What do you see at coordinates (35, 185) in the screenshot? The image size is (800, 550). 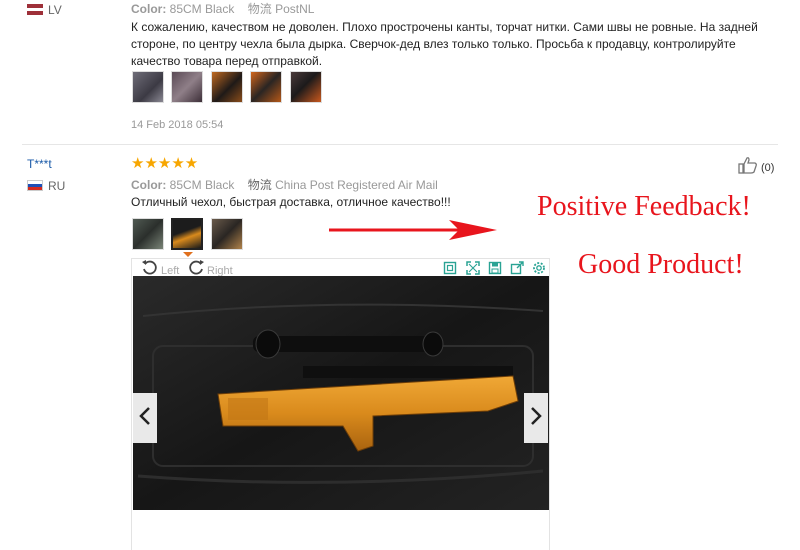 I see `flag-russia-icon` at bounding box center [35, 185].